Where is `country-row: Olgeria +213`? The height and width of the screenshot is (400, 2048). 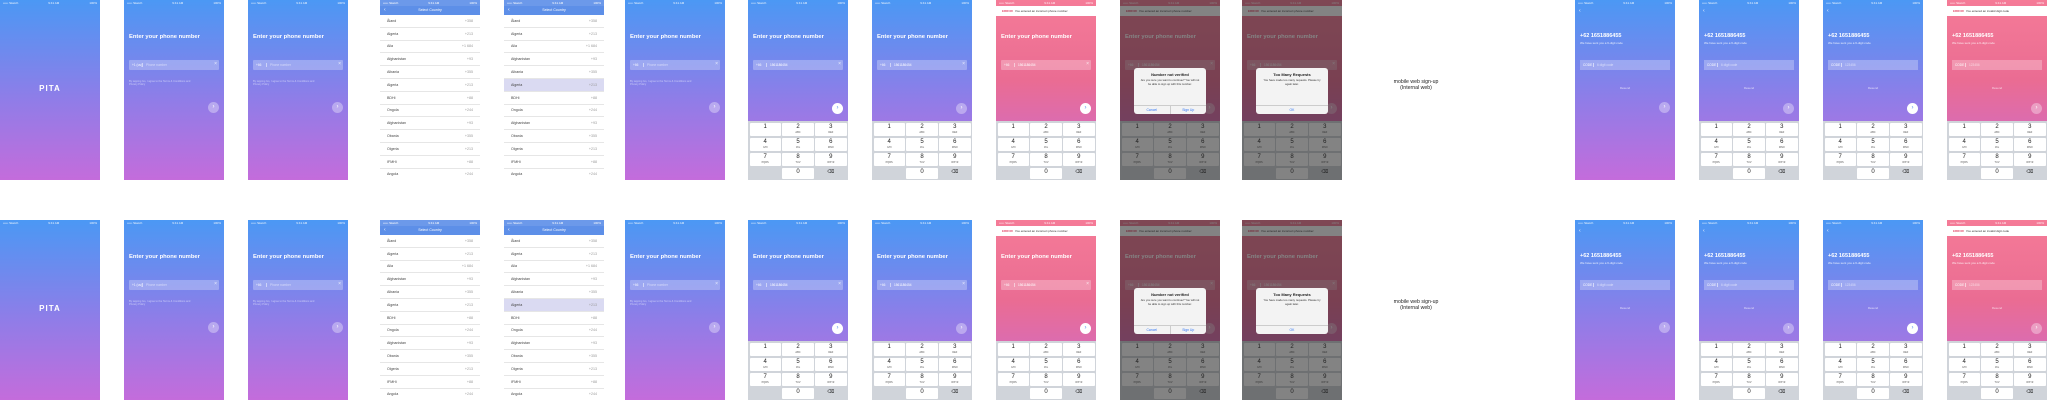
country-row: Olgeria +213 is located at coordinates (430, 149).